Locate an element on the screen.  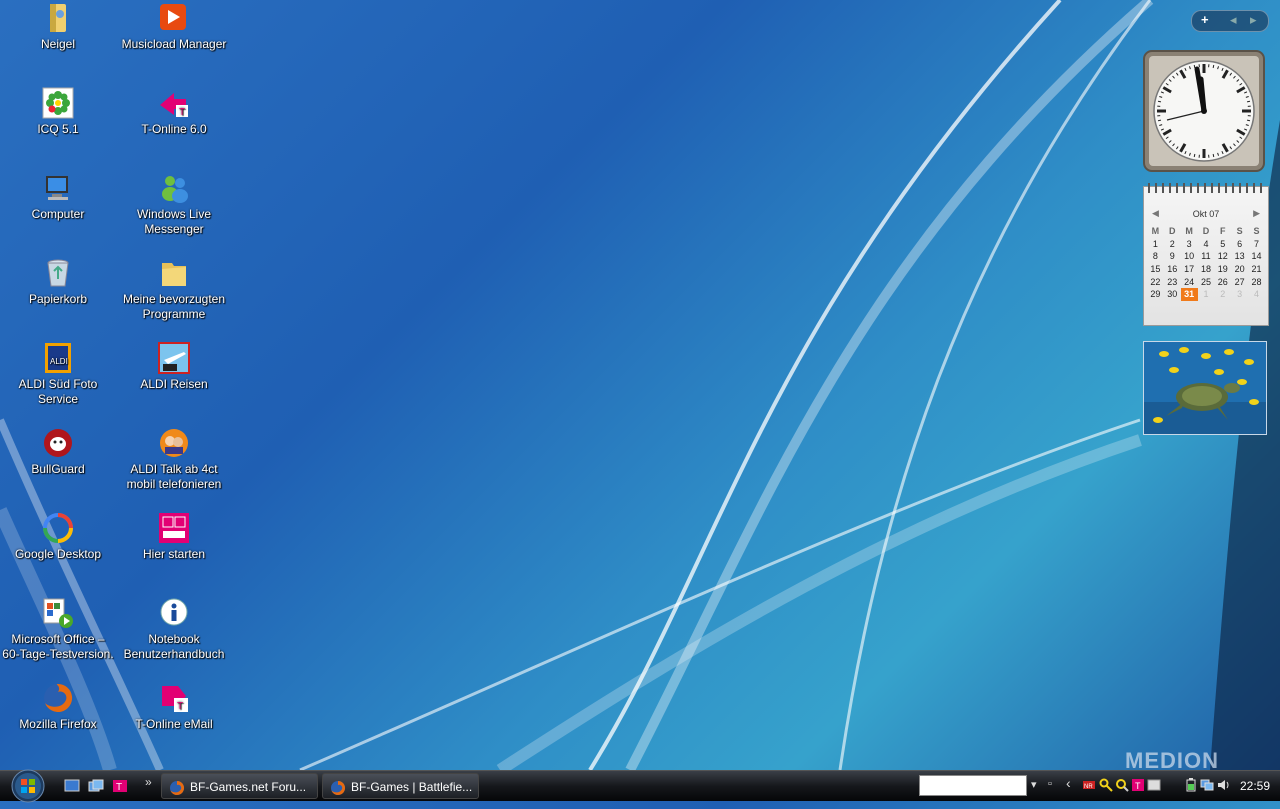
calendar-day: 19 is located at coordinates (1222, 269).